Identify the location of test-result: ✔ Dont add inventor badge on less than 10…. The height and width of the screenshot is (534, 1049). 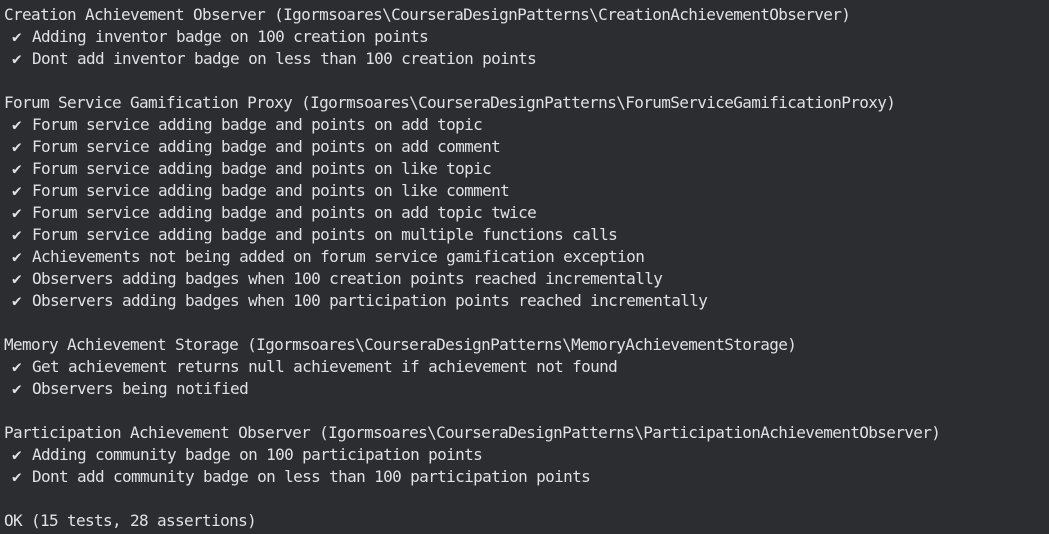
(524, 59).